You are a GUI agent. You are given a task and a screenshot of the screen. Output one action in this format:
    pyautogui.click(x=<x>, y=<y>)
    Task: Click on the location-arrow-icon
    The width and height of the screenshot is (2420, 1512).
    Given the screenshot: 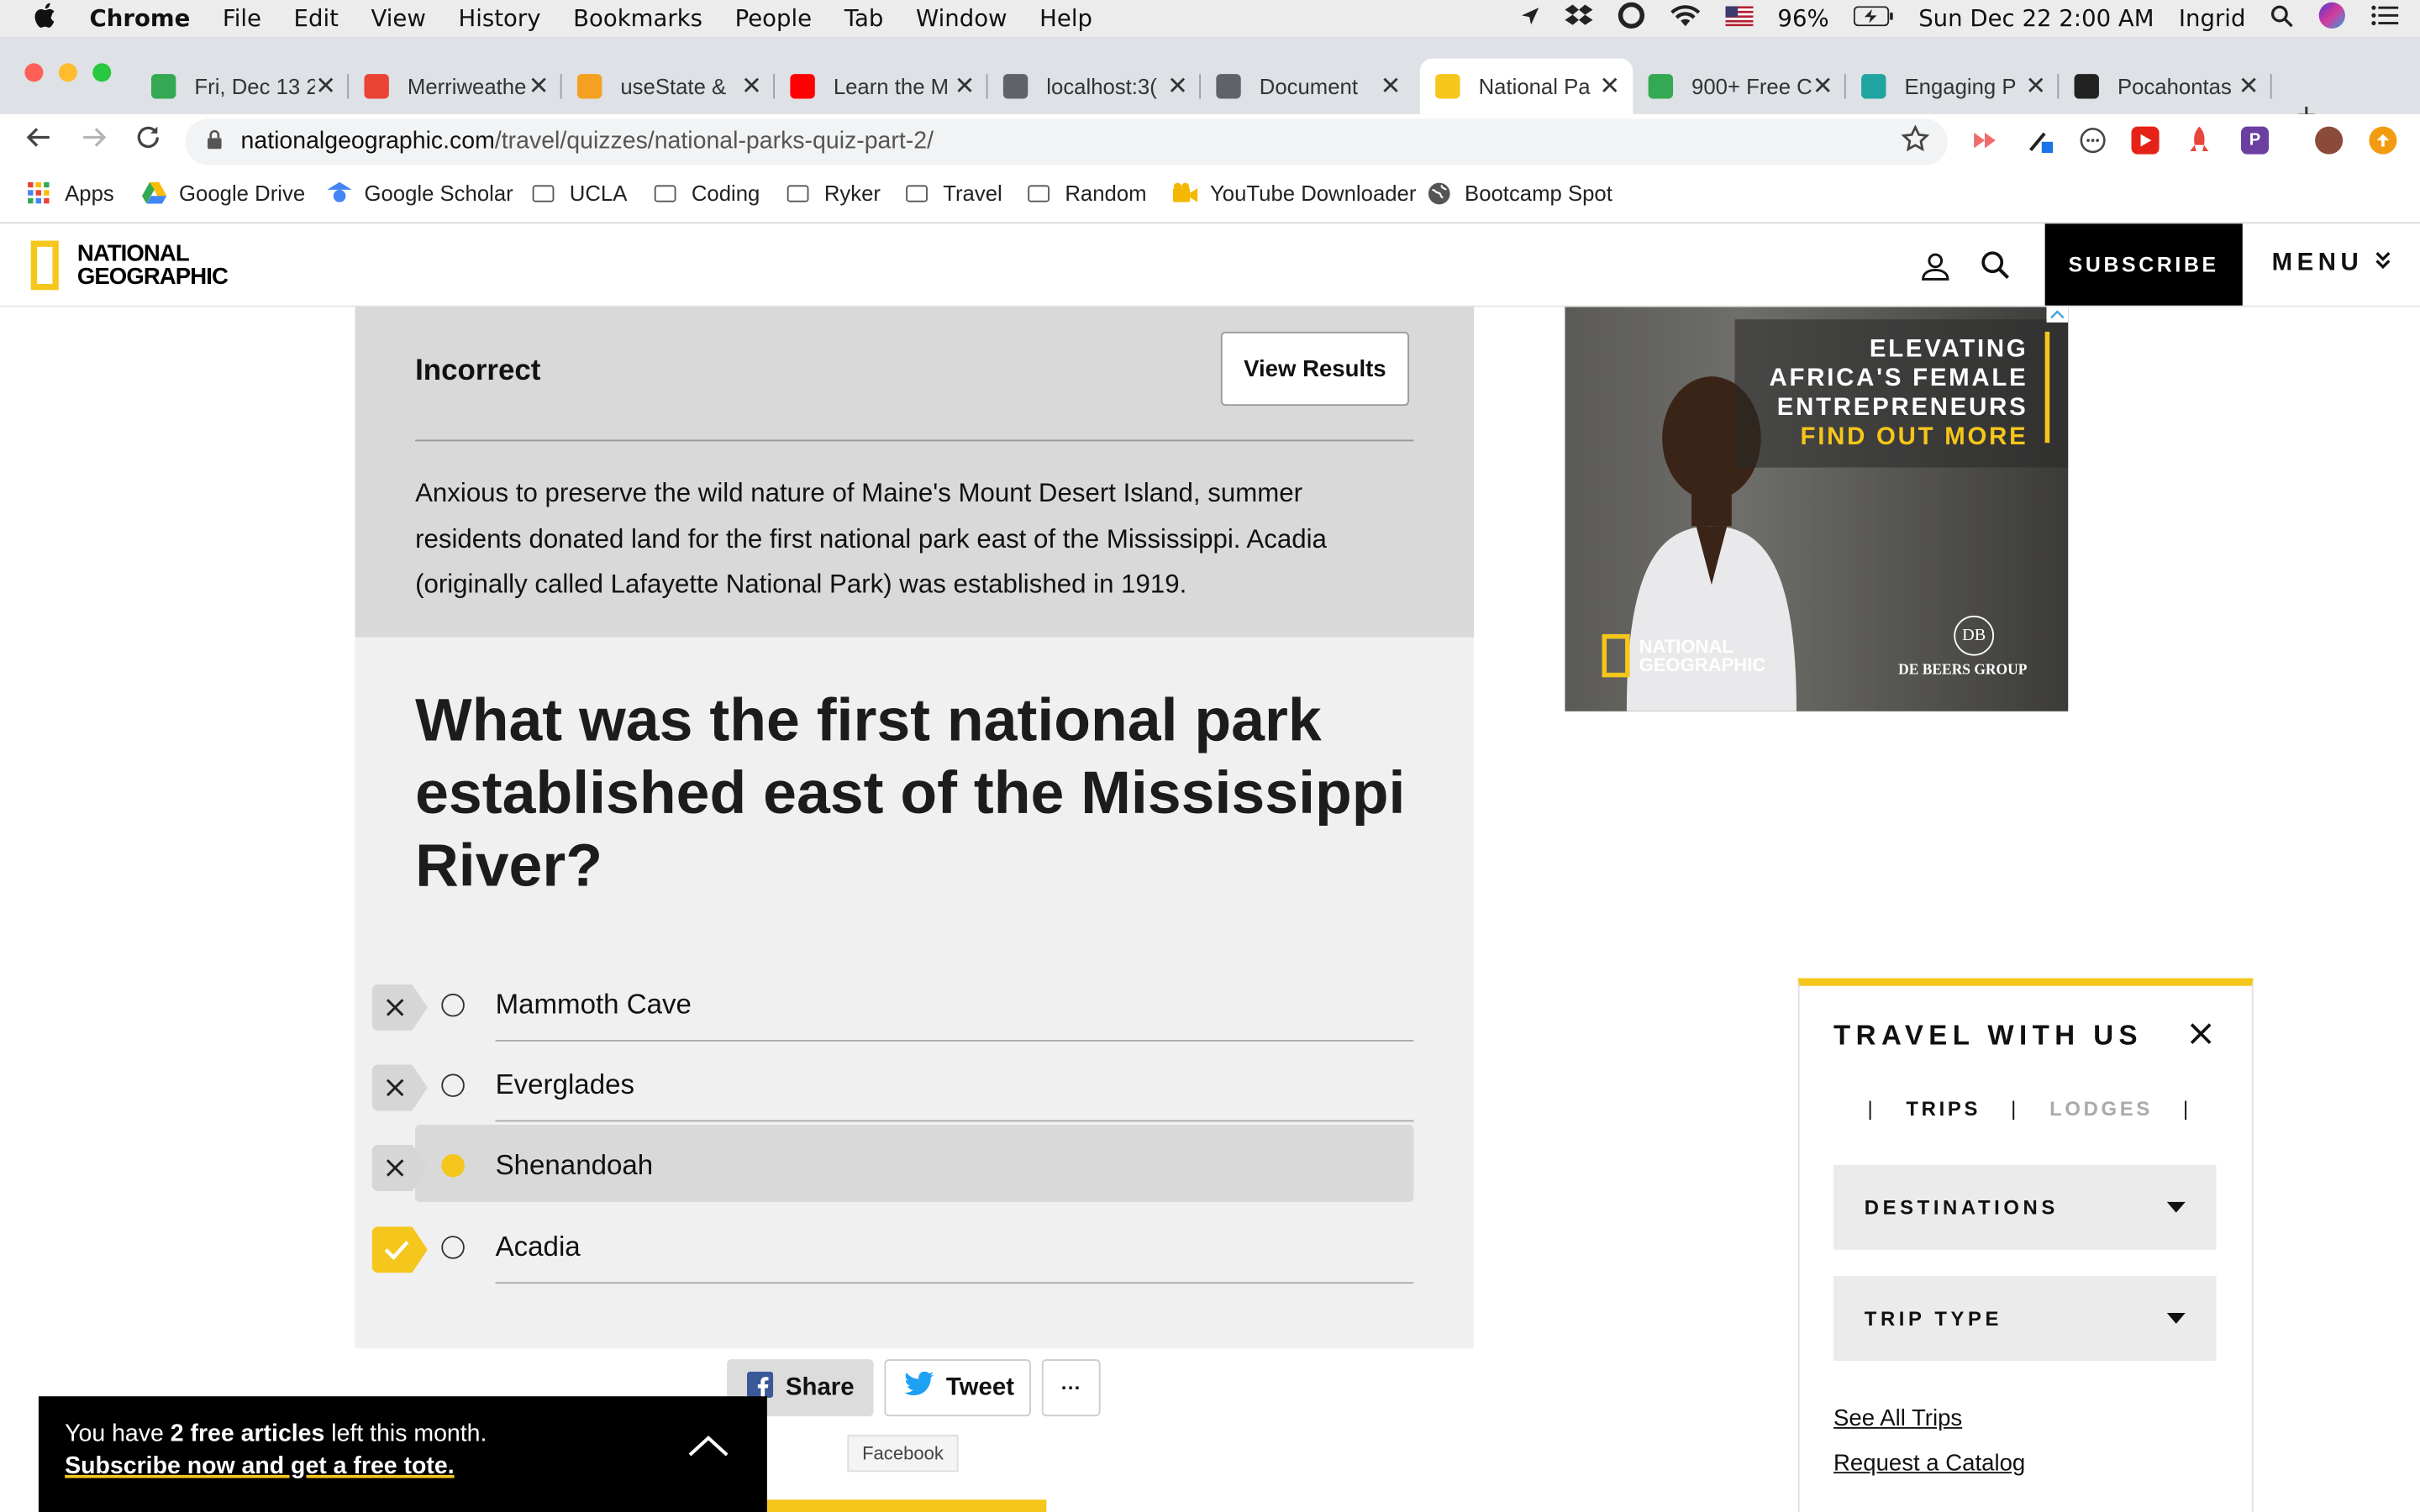 What is the action you would take?
    pyautogui.click(x=1530, y=19)
    